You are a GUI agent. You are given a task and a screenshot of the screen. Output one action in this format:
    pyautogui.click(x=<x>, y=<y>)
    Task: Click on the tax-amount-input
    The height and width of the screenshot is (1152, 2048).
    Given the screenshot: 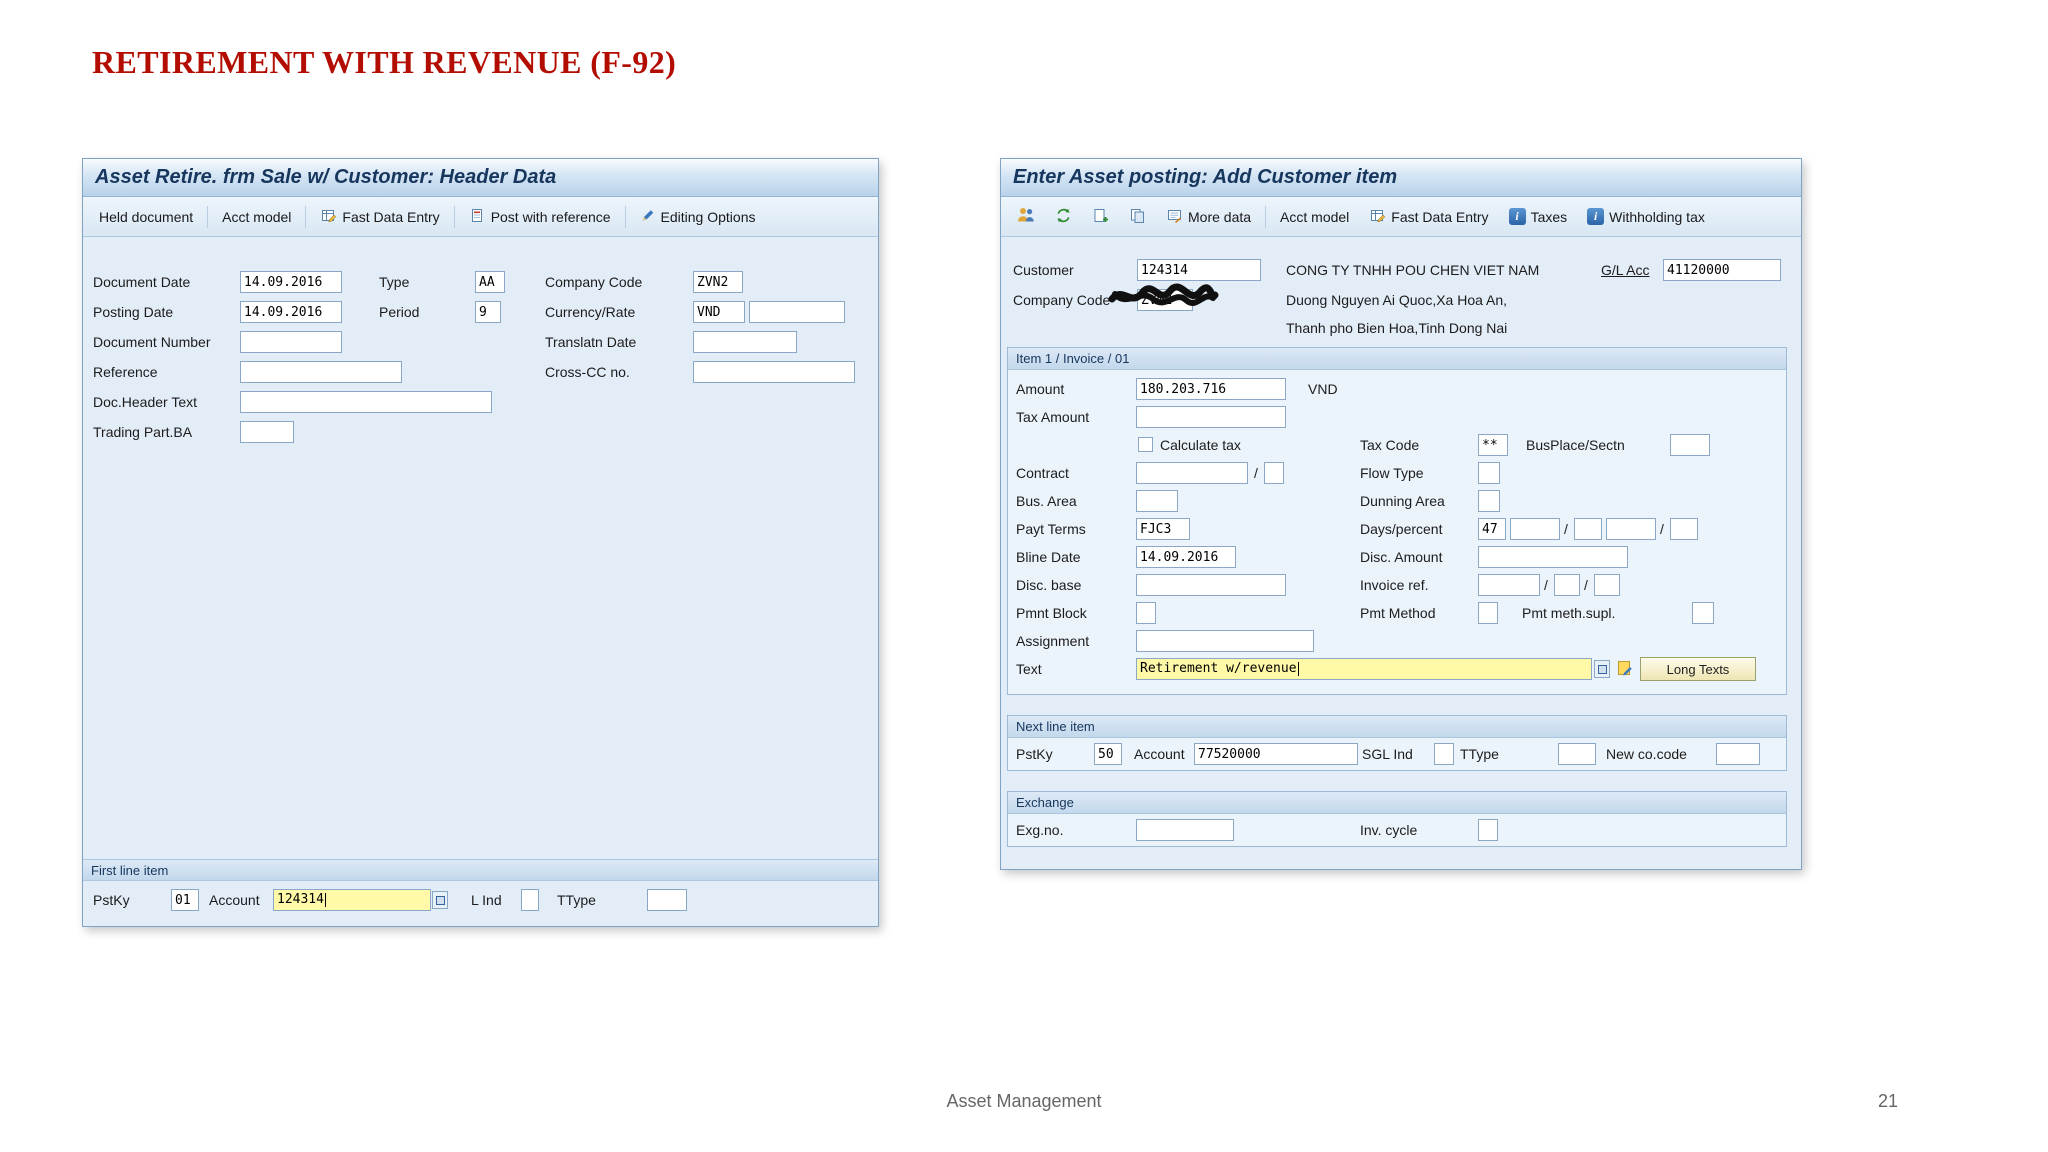 What is the action you would take?
    pyautogui.click(x=1211, y=417)
    